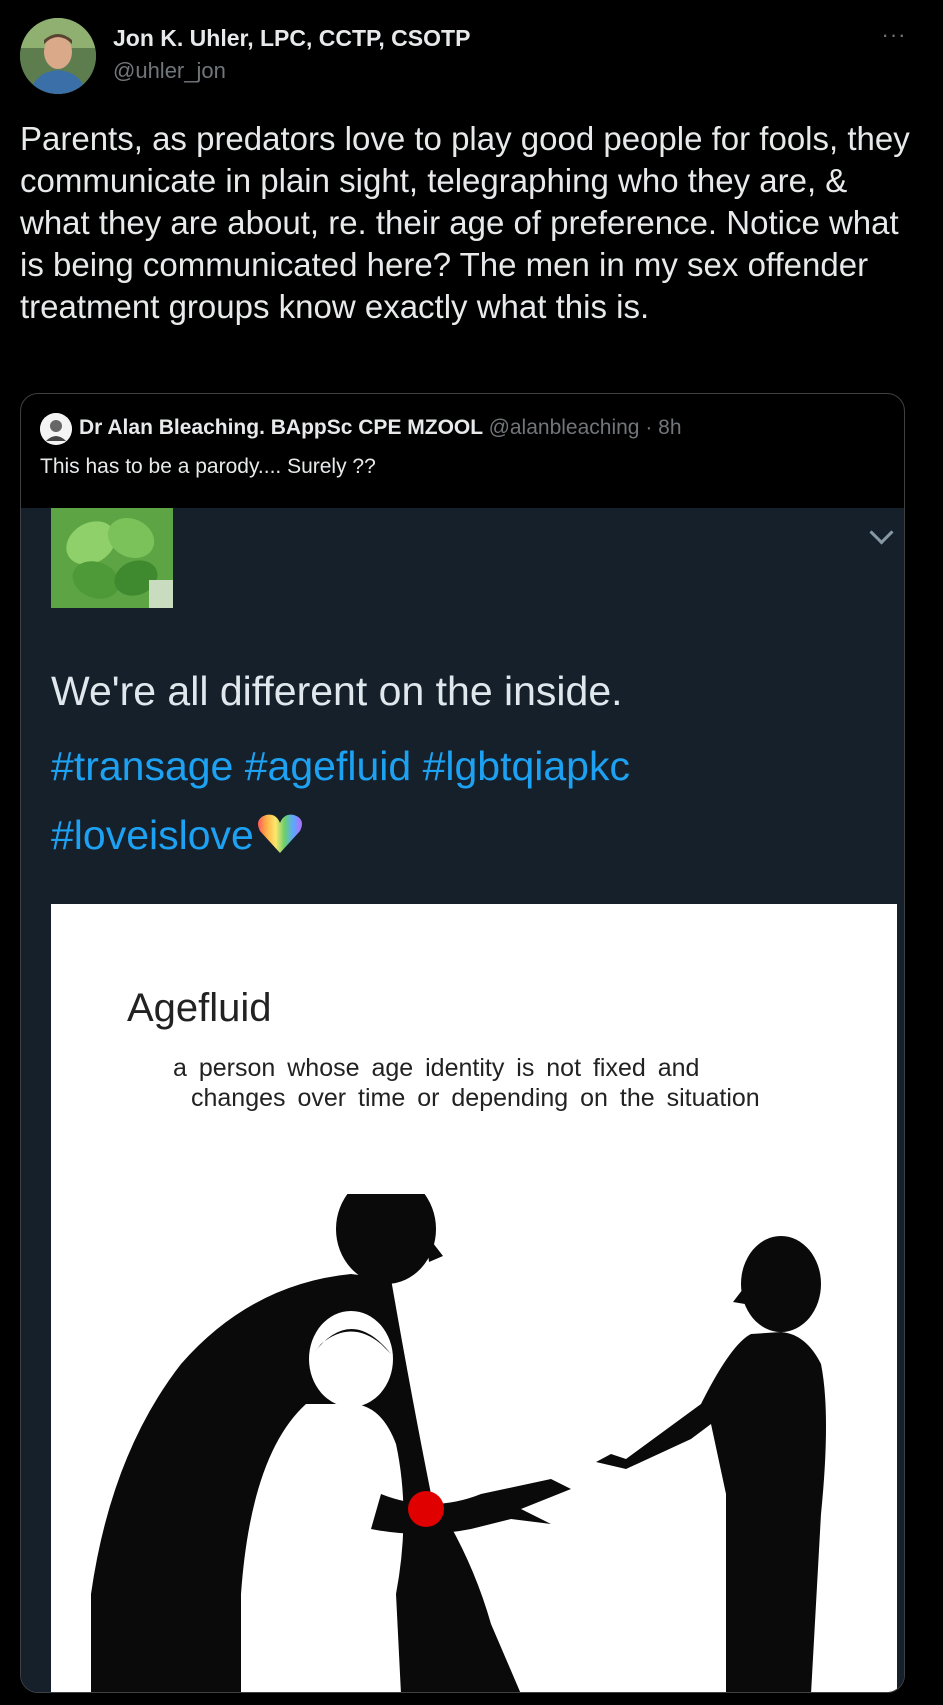 Image resolution: width=943 pixels, height=1705 pixels. What do you see at coordinates (337, 691) in the screenshot?
I see `image-caption: We're all different on the inside.` at bounding box center [337, 691].